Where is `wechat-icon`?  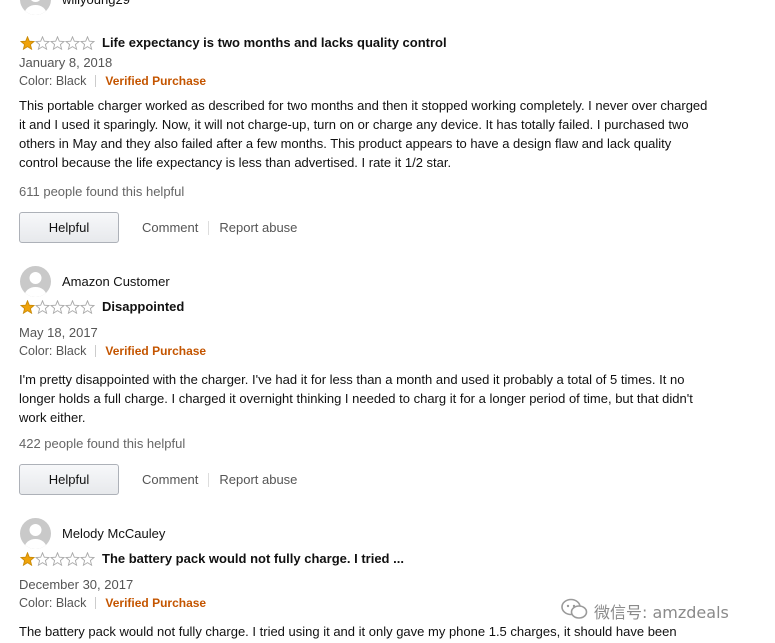
wechat-icon is located at coordinates (574, 611).